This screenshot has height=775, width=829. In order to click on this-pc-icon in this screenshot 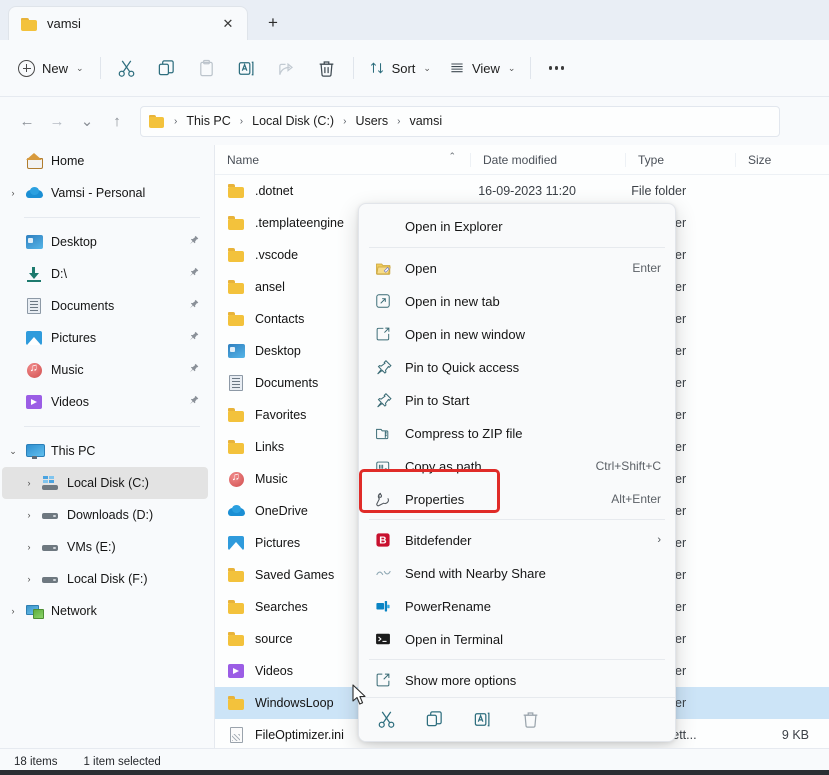, I will do `click(34, 451)`.